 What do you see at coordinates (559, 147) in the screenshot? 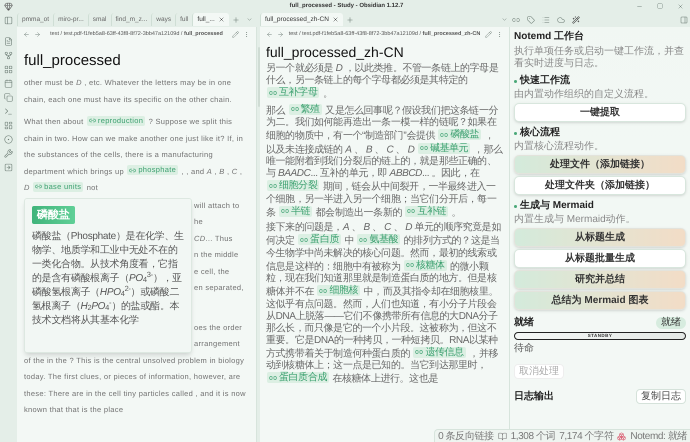
I see `section-description: 内置核心流程动作。` at bounding box center [559, 147].